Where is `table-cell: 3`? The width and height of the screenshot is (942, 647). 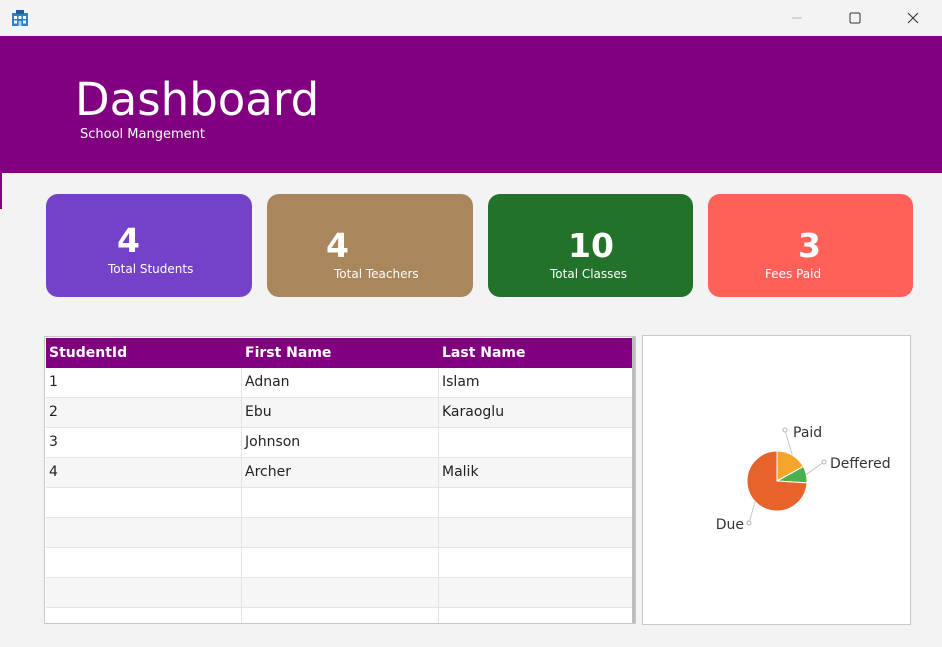 table-cell: 3 is located at coordinates (144, 442).